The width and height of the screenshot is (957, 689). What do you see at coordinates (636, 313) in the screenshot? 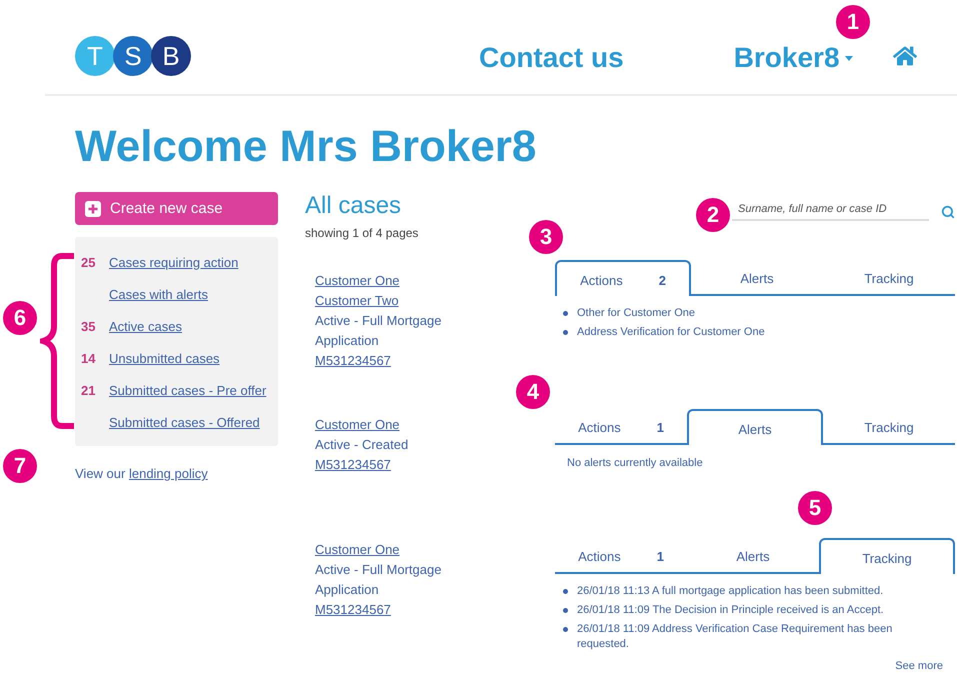
I see `activity-item: Other for Customer One` at bounding box center [636, 313].